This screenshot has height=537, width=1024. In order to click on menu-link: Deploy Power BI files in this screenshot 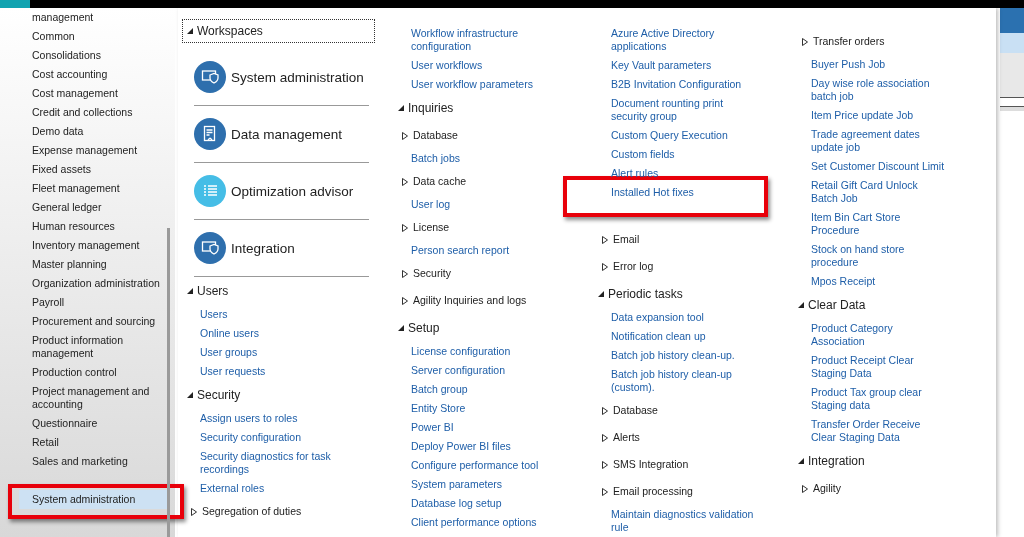, I will do `click(478, 446)`.